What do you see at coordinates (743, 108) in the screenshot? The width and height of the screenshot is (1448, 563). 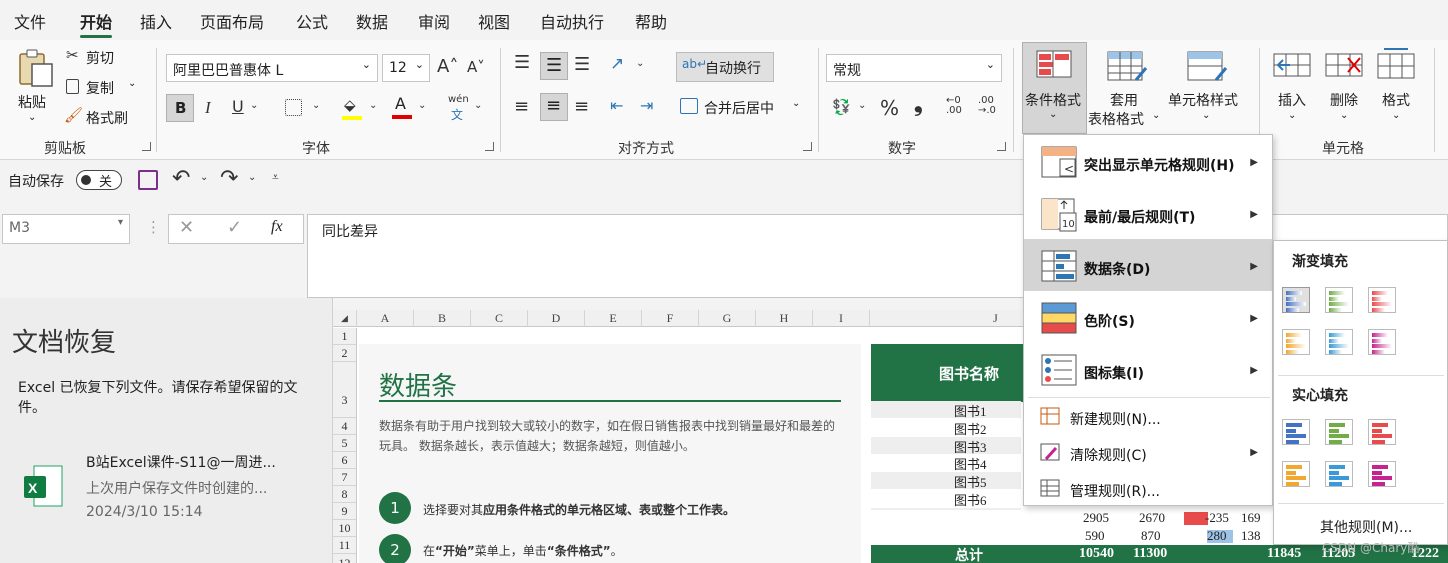 I see `merge-center-button: 合并后居中 ⌄` at bounding box center [743, 108].